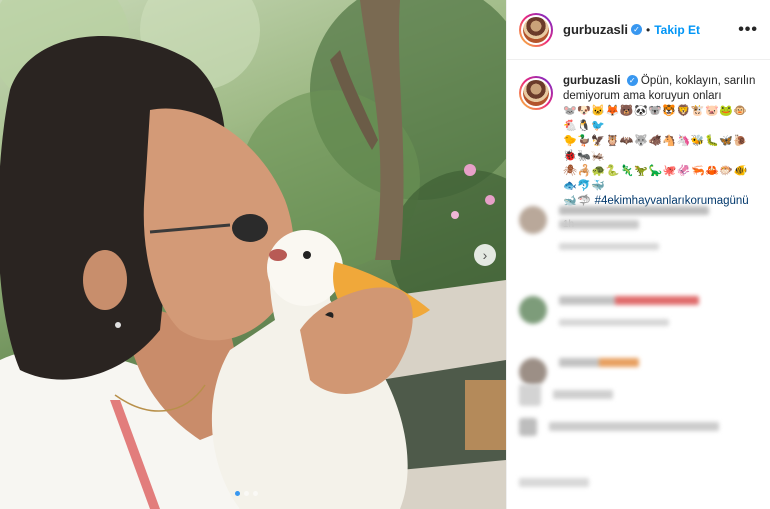 This screenshot has height=509, width=770. Describe the element at coordinates (595, 29) in the screenshot. I see `username-link: gurbuzasli` at that location.